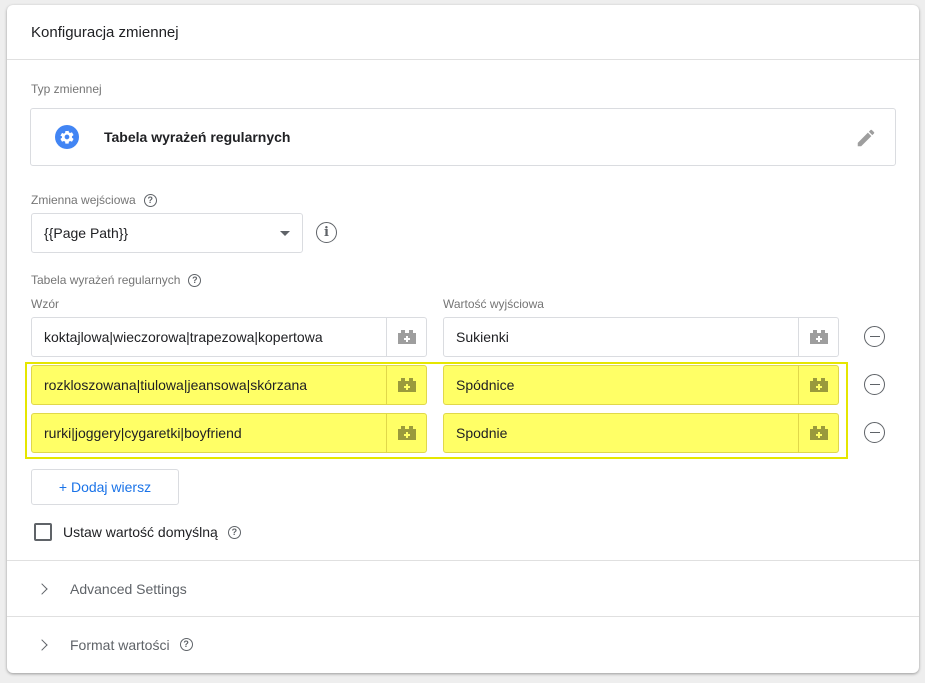  Describe the element at coordinates (866, 138) in the screenshot. I see `pencil-icon` at that location.